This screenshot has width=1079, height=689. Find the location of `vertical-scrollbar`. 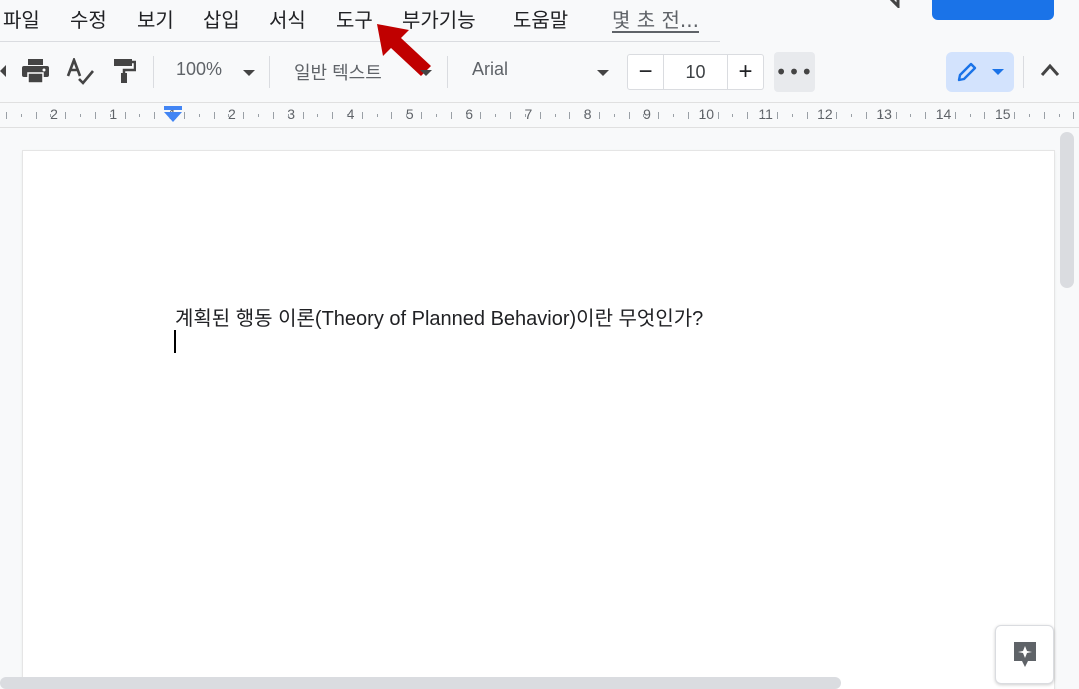

vertical-scrollbar is located at coordinates (1067, 210).